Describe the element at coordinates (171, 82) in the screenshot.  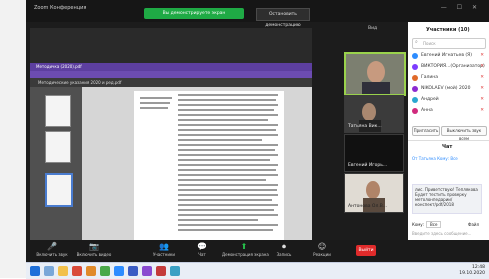
I see `pdf-toolbar: Методические указания 2020 и ред.pdf` at that location.